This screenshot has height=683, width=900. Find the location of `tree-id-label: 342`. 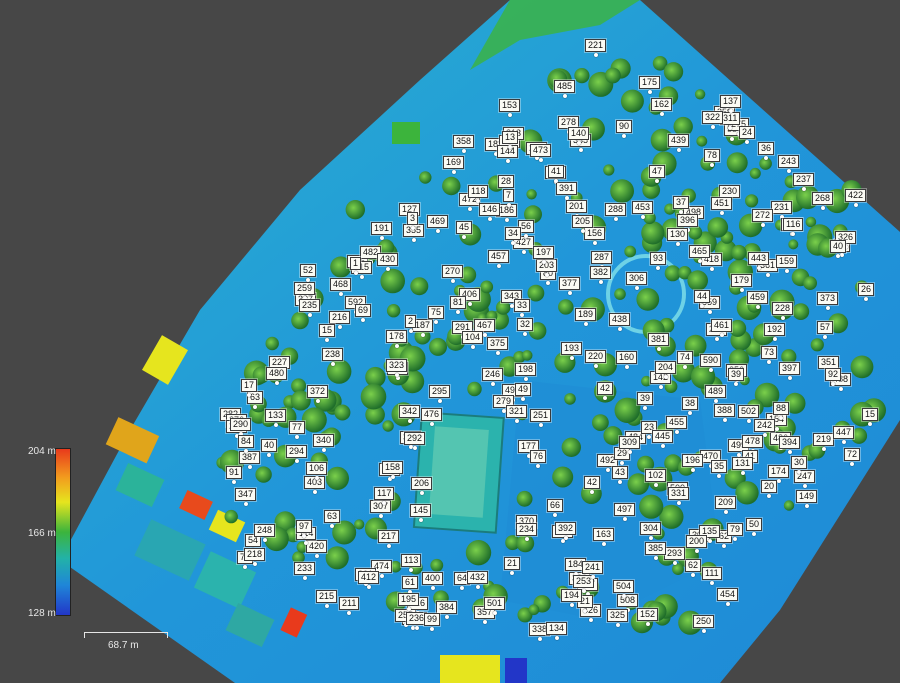

tree-id-label: 342 is located at coordinates (410, 414).